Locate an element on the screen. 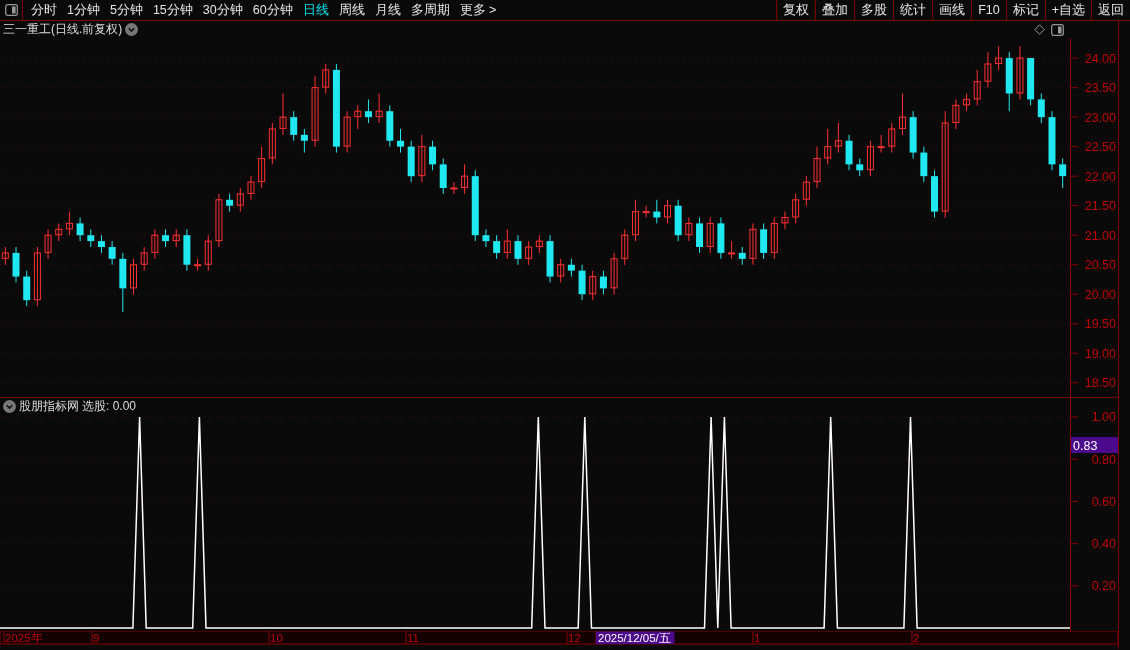  axis-label: 23.00 is located at coordinates (1100, 117).